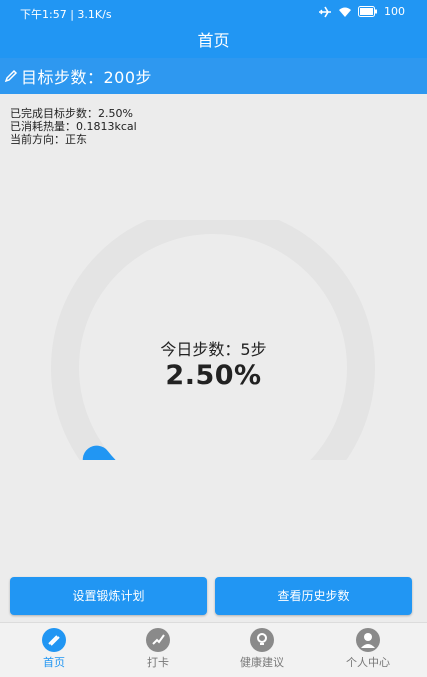  What do you see at coordinates (73, 113) in the screenshot?
I see `completed-percent-text: 已完成目标步数：2.50%` at bounding box center [73, 113].